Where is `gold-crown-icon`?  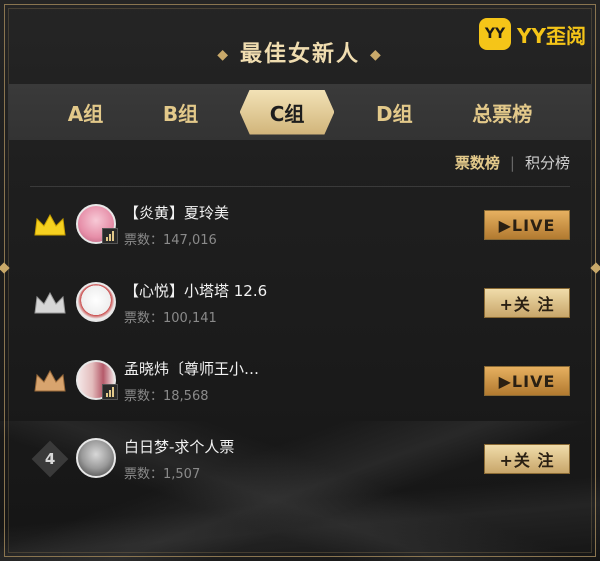 gold-crown-icon is located at coordinates (50, 225).